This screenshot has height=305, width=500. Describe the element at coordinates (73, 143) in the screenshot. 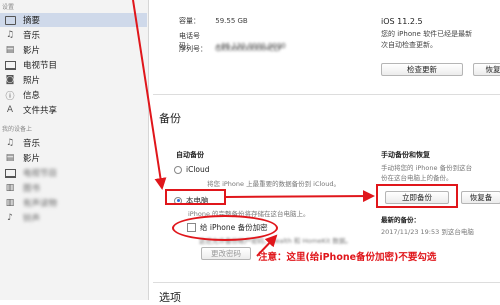

I see `sidebar-item-device-music: ♫ 音乐` at that location.